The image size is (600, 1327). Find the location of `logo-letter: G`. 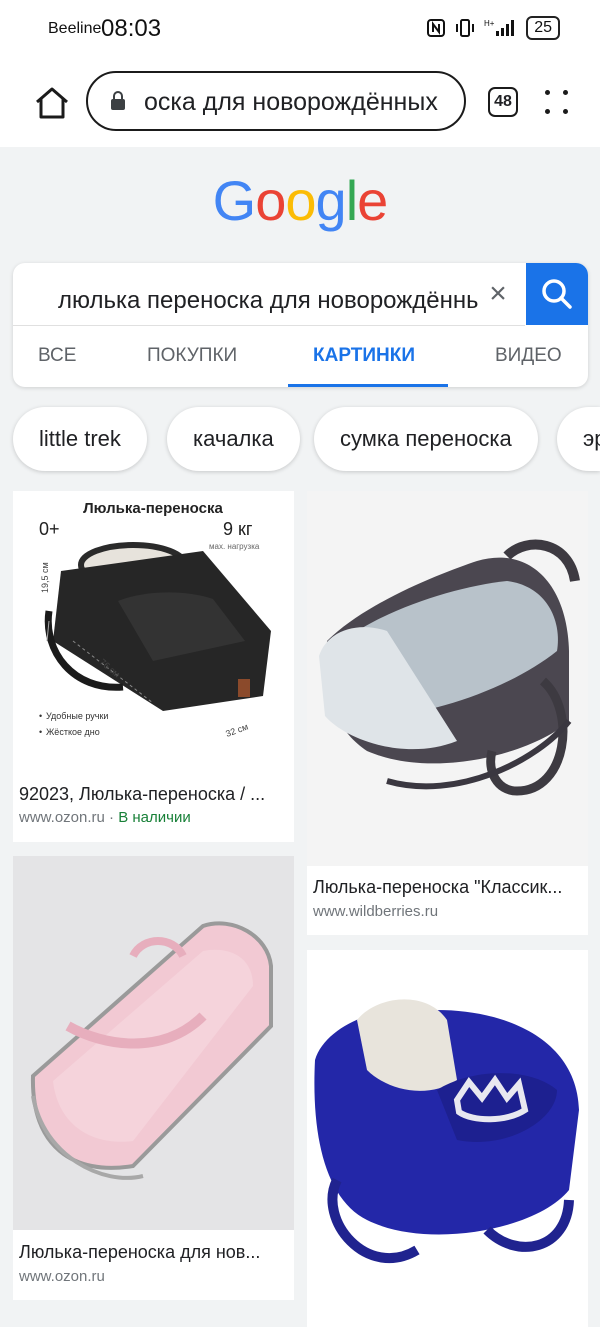

logo-letter: G is located at coordinates (234, 200).